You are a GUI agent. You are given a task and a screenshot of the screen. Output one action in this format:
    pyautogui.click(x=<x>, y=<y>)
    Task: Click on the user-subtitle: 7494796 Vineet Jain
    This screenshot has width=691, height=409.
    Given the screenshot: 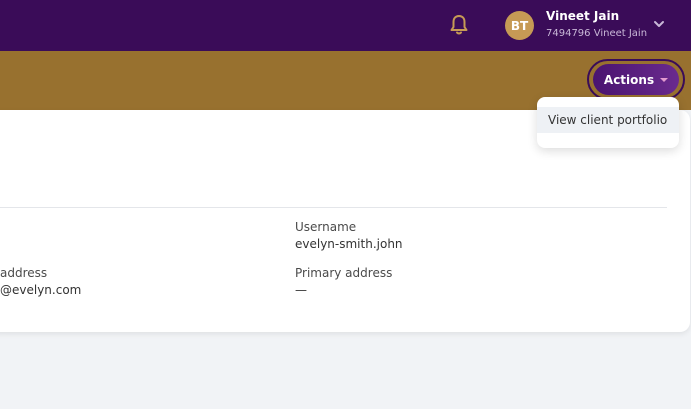 What is the action you would take?
    pyautogui.click(x=597, y=33)
    